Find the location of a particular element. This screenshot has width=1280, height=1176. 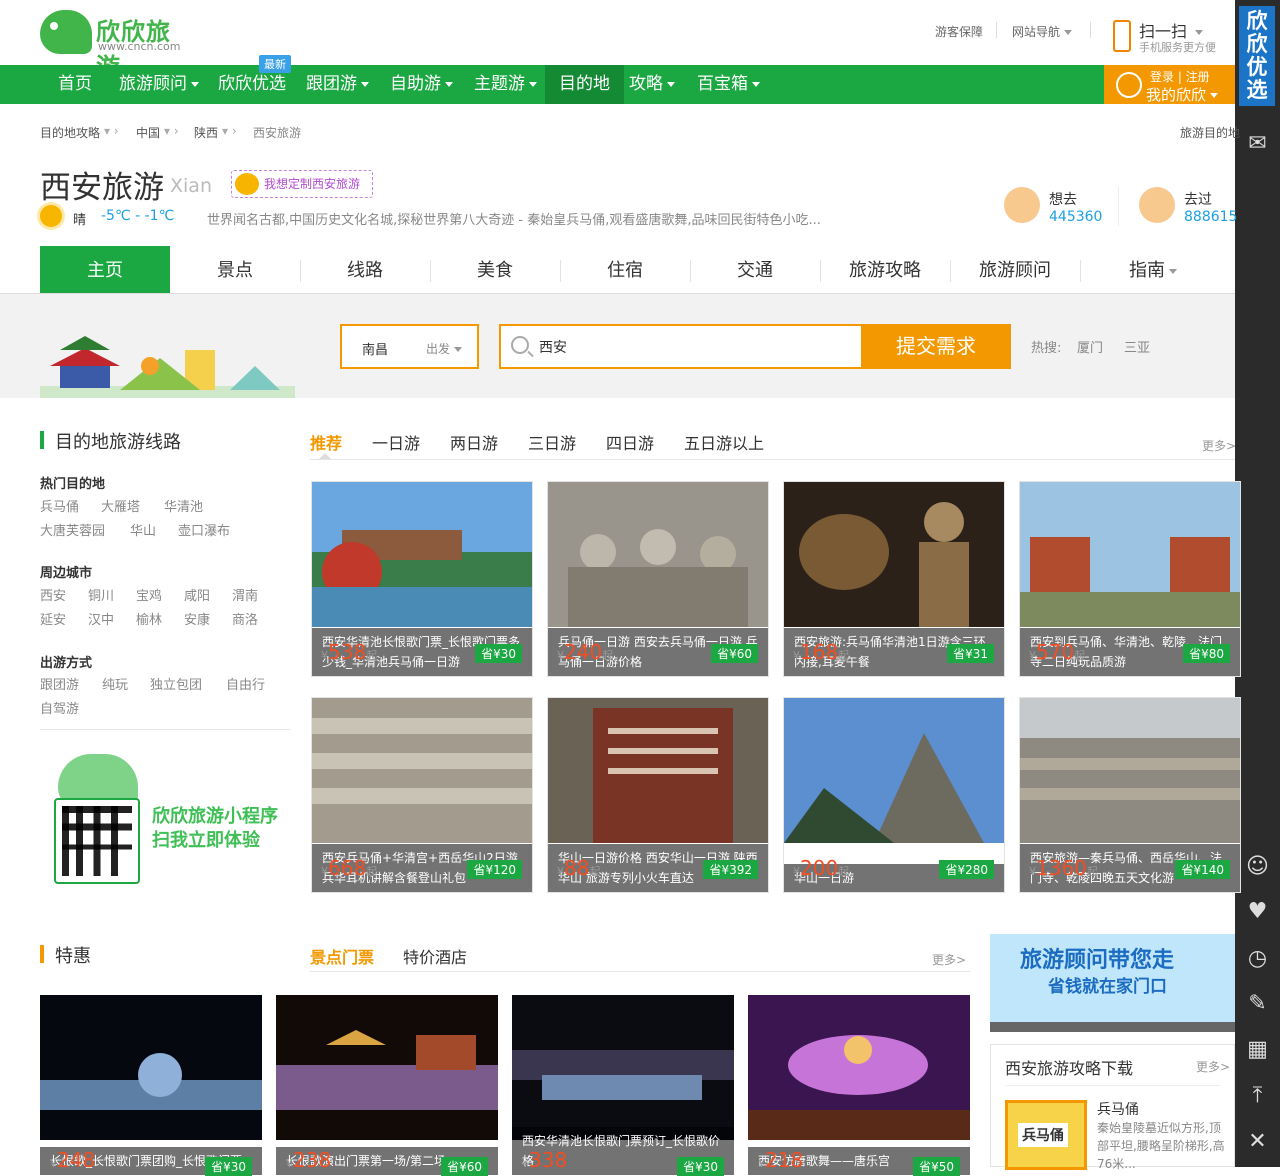

side-link: 汉中 is located at coordinates (101, 618).